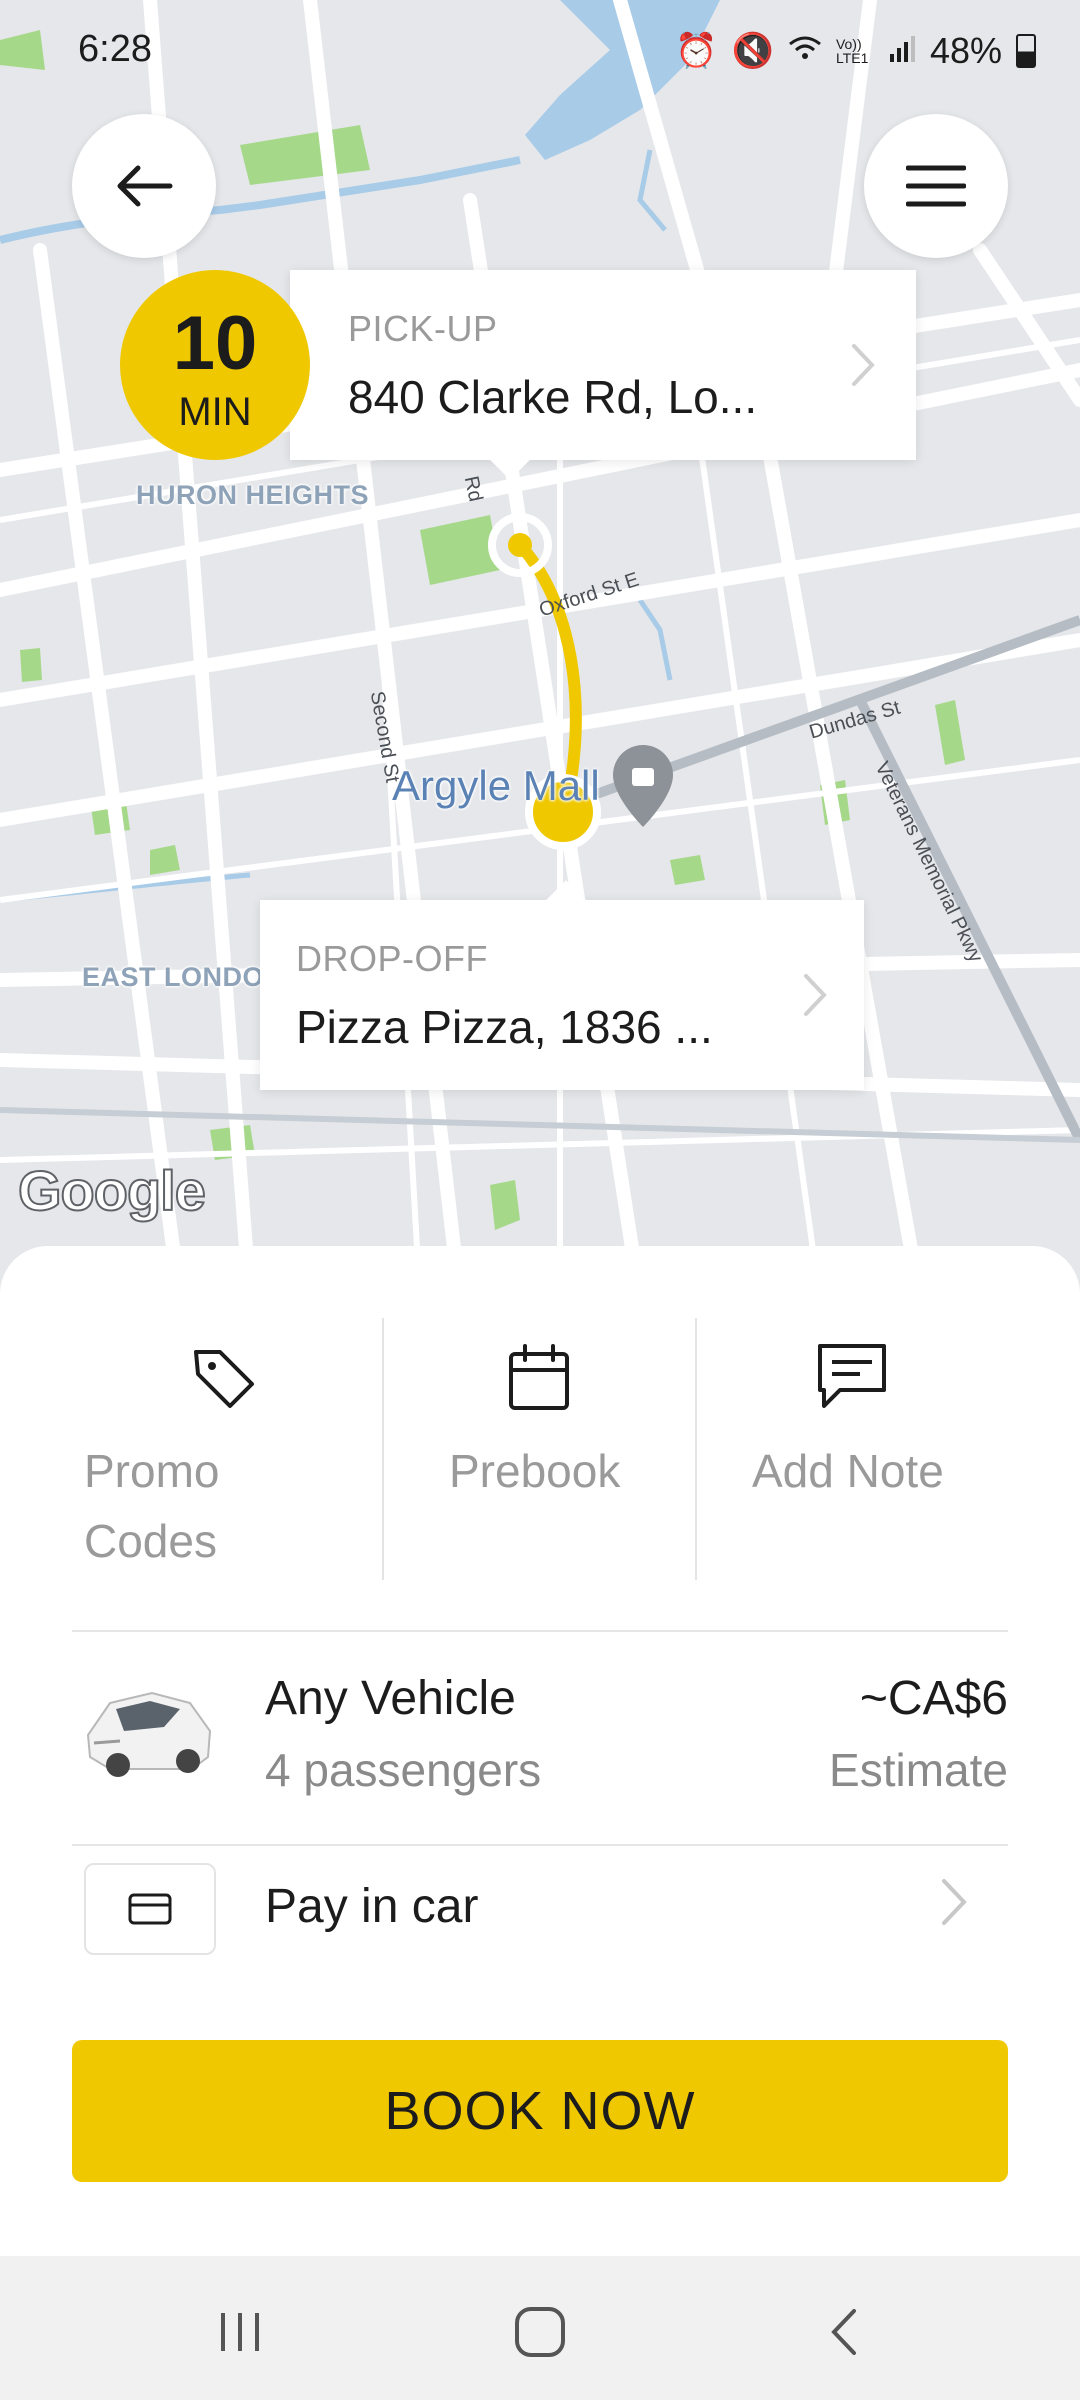  I want to click on car-icon, so click(149, 1734).